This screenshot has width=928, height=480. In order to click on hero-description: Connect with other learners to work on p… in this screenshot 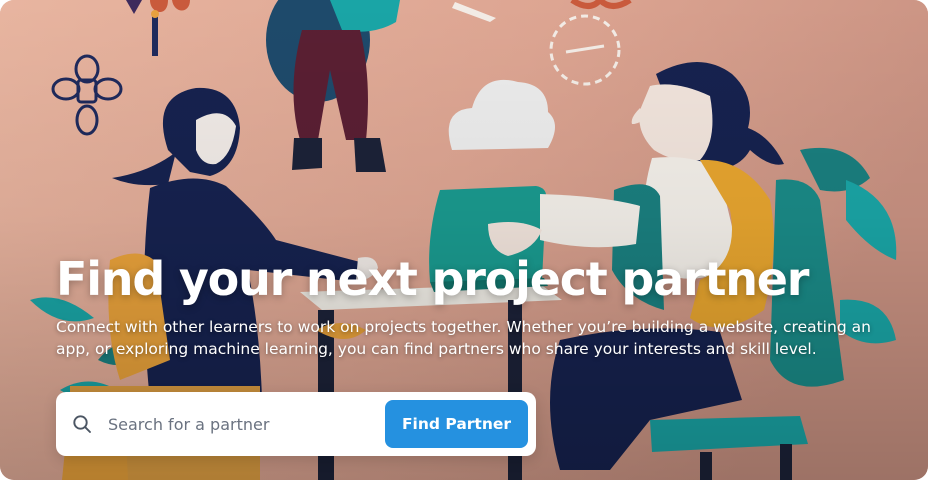, I will do `click(463, 338)`.